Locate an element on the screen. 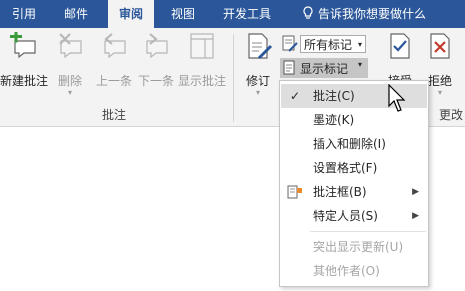 Image resolution: width=465 pixels, height=291 pixels. tell-me-box: 告诉我你想要做什么 is located at coordinates (364, 14).